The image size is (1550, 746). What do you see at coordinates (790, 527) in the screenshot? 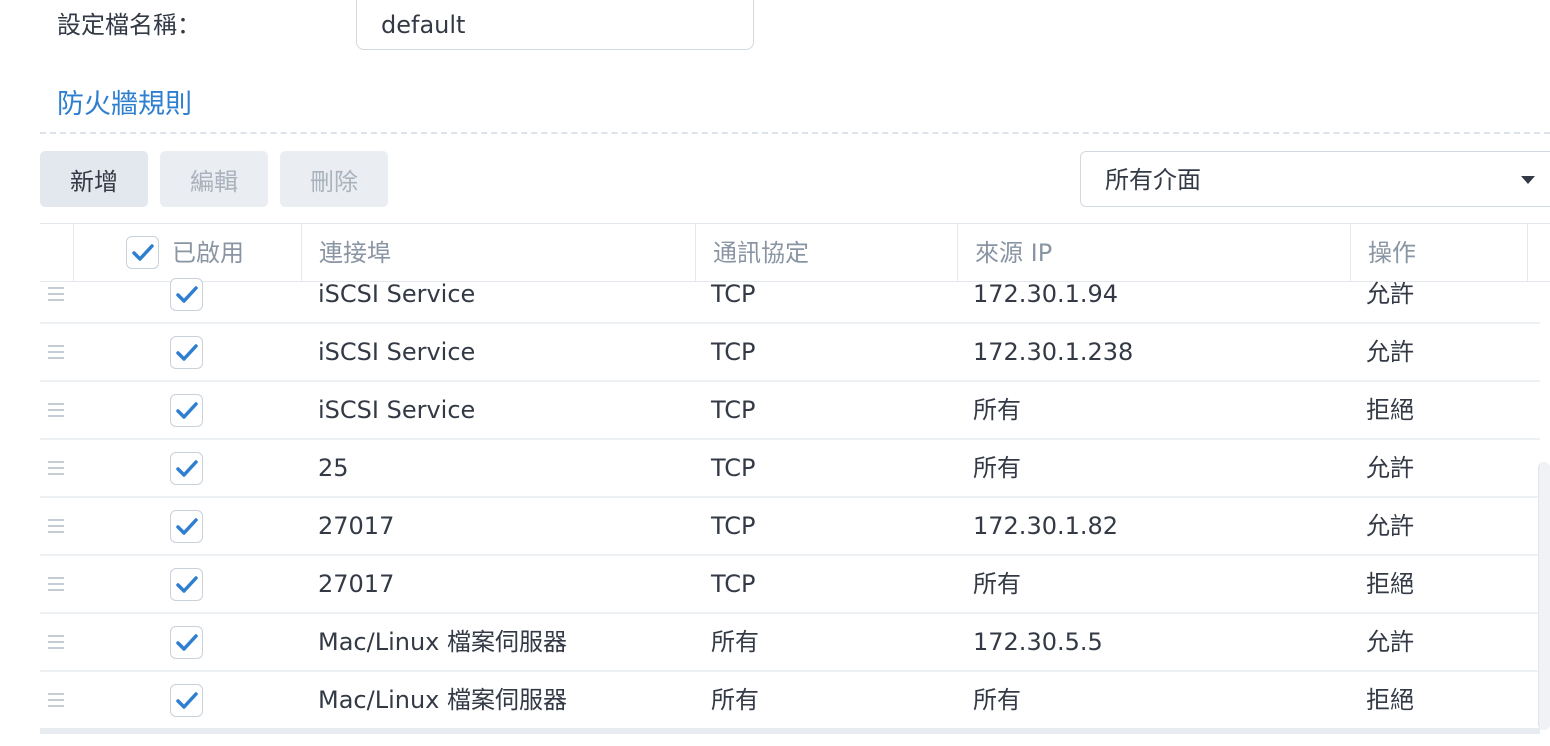
I see `table-row: 27017 TCP 172.30.1.82 允許` at bounding box center [790, 527].